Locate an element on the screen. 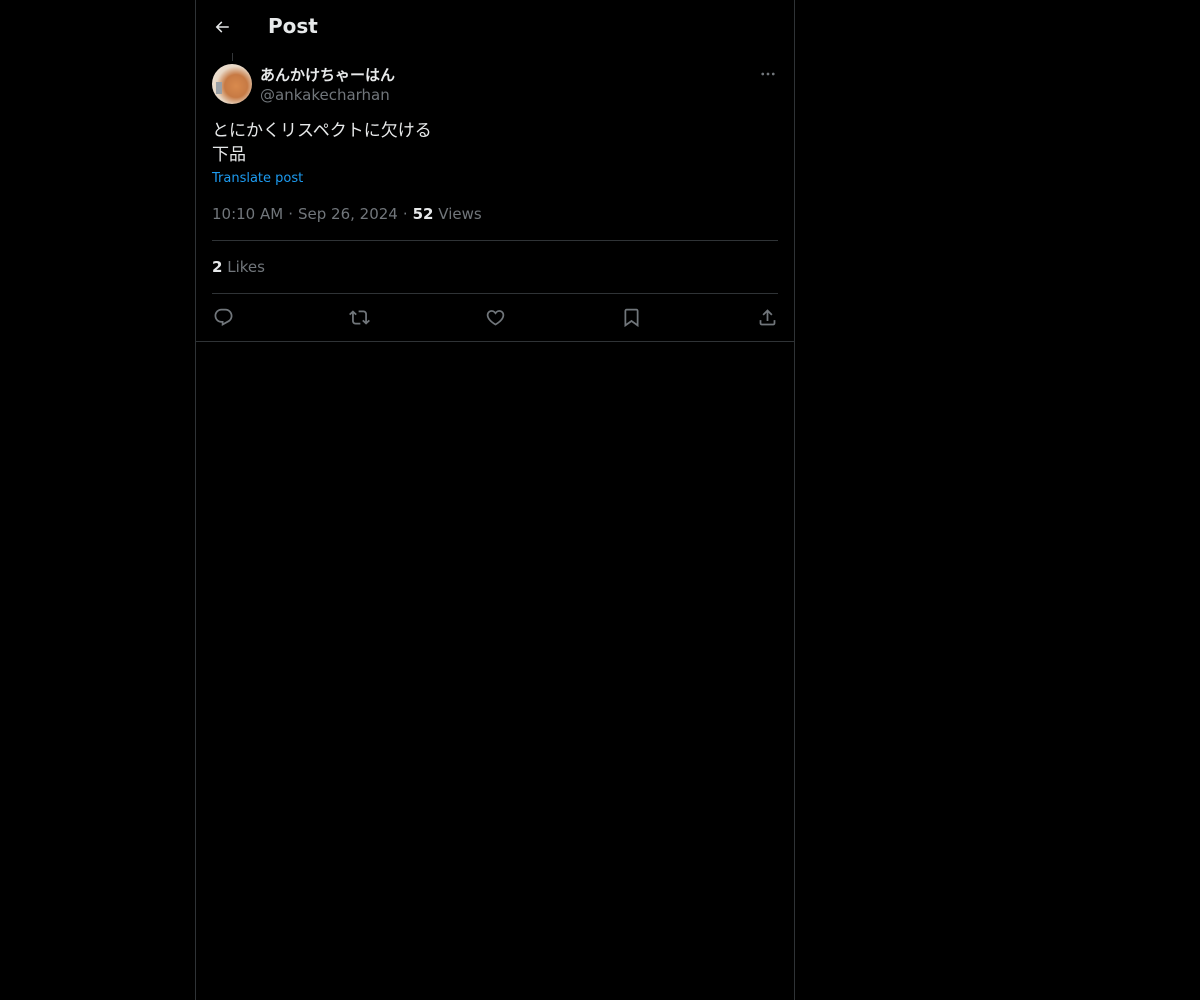  thread-connector-line is located at coordinates (232, 57).